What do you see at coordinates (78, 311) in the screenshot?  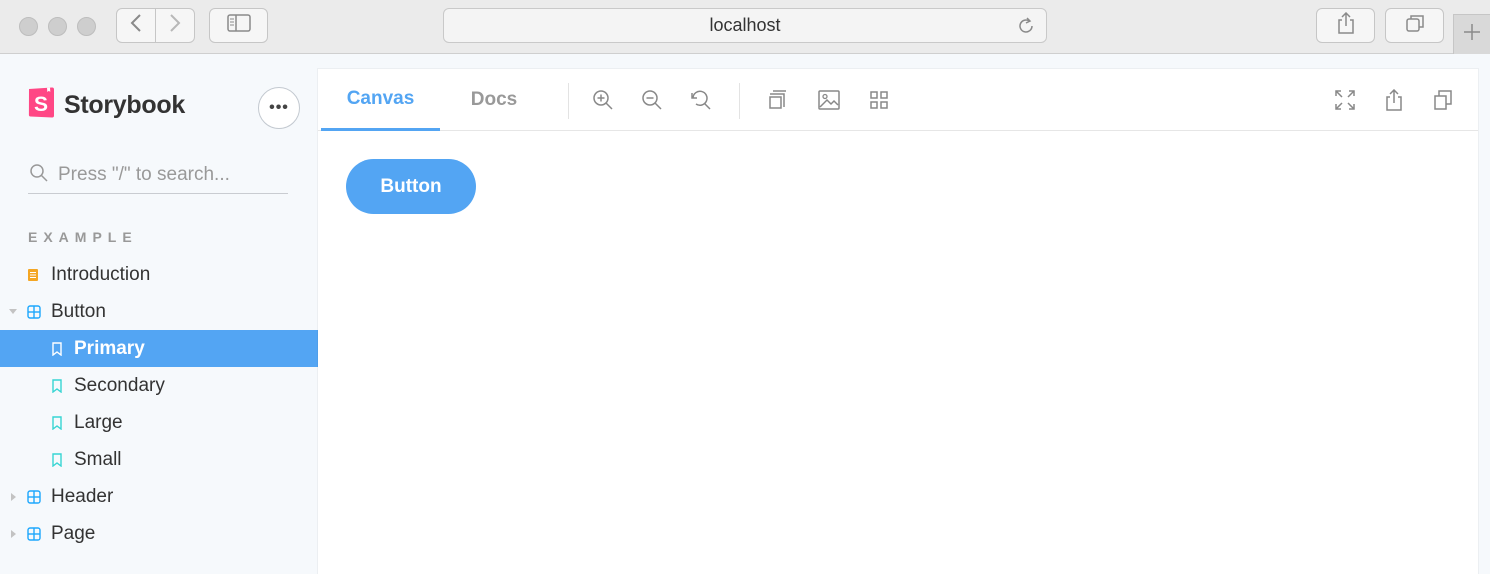 I see `sidebar-item-label: Button` at bounding box center [78, 311].